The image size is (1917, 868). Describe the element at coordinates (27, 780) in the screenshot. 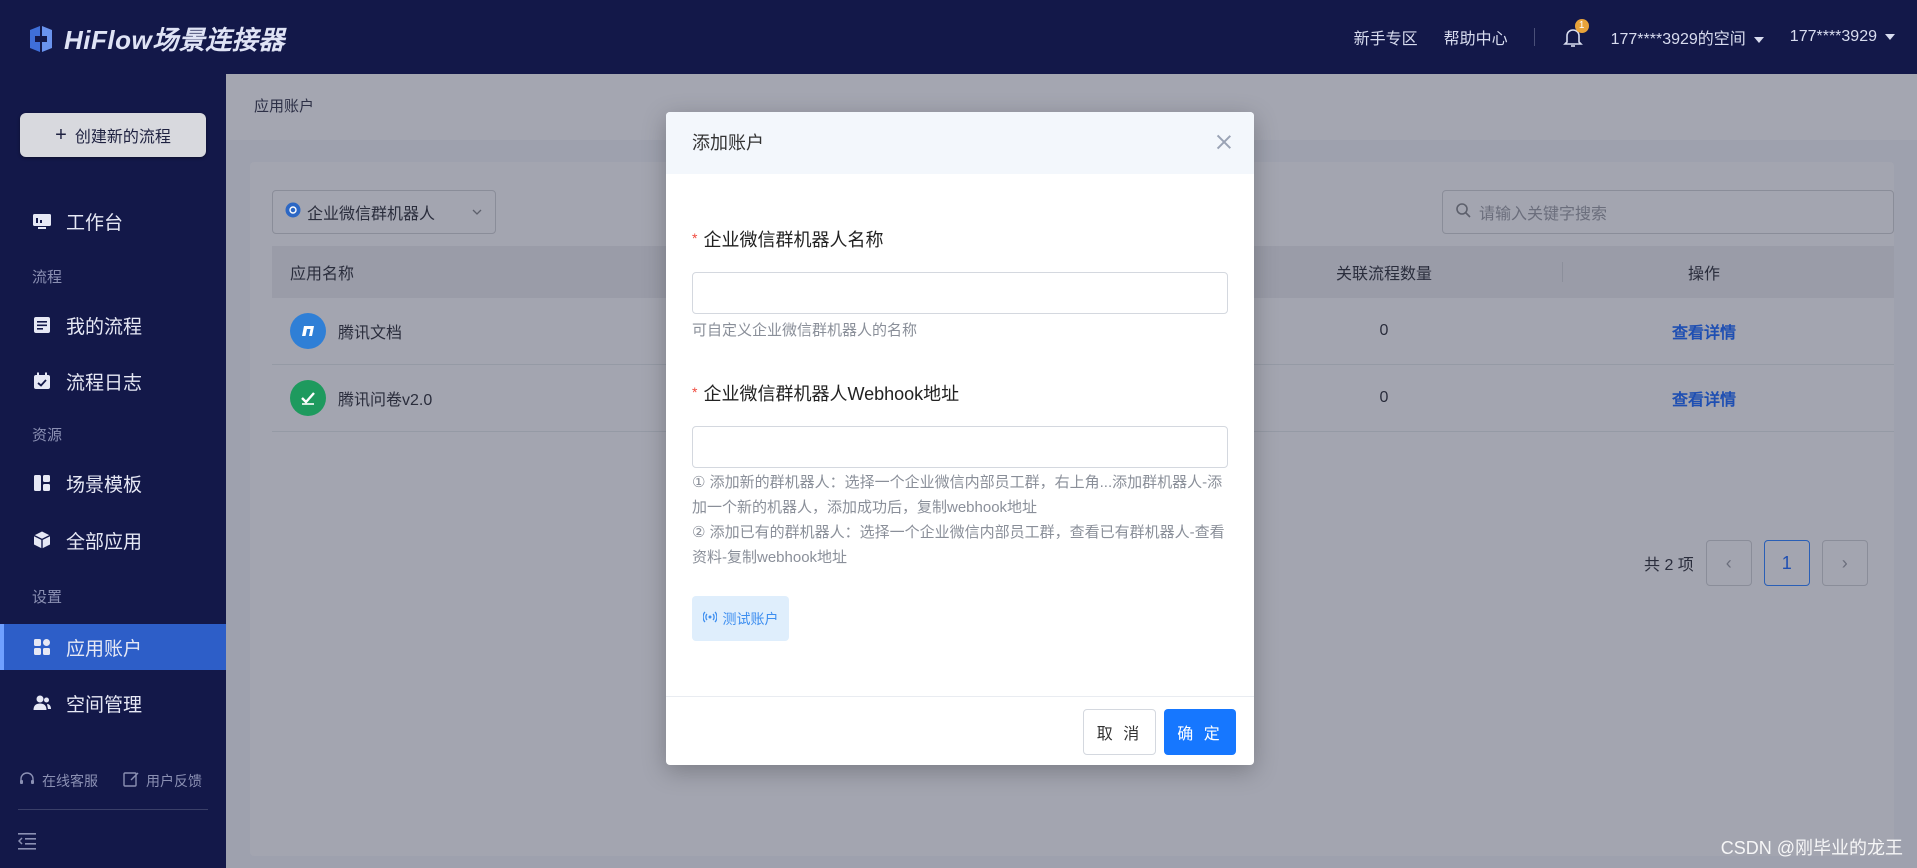

I see `headset-icon` at that location.